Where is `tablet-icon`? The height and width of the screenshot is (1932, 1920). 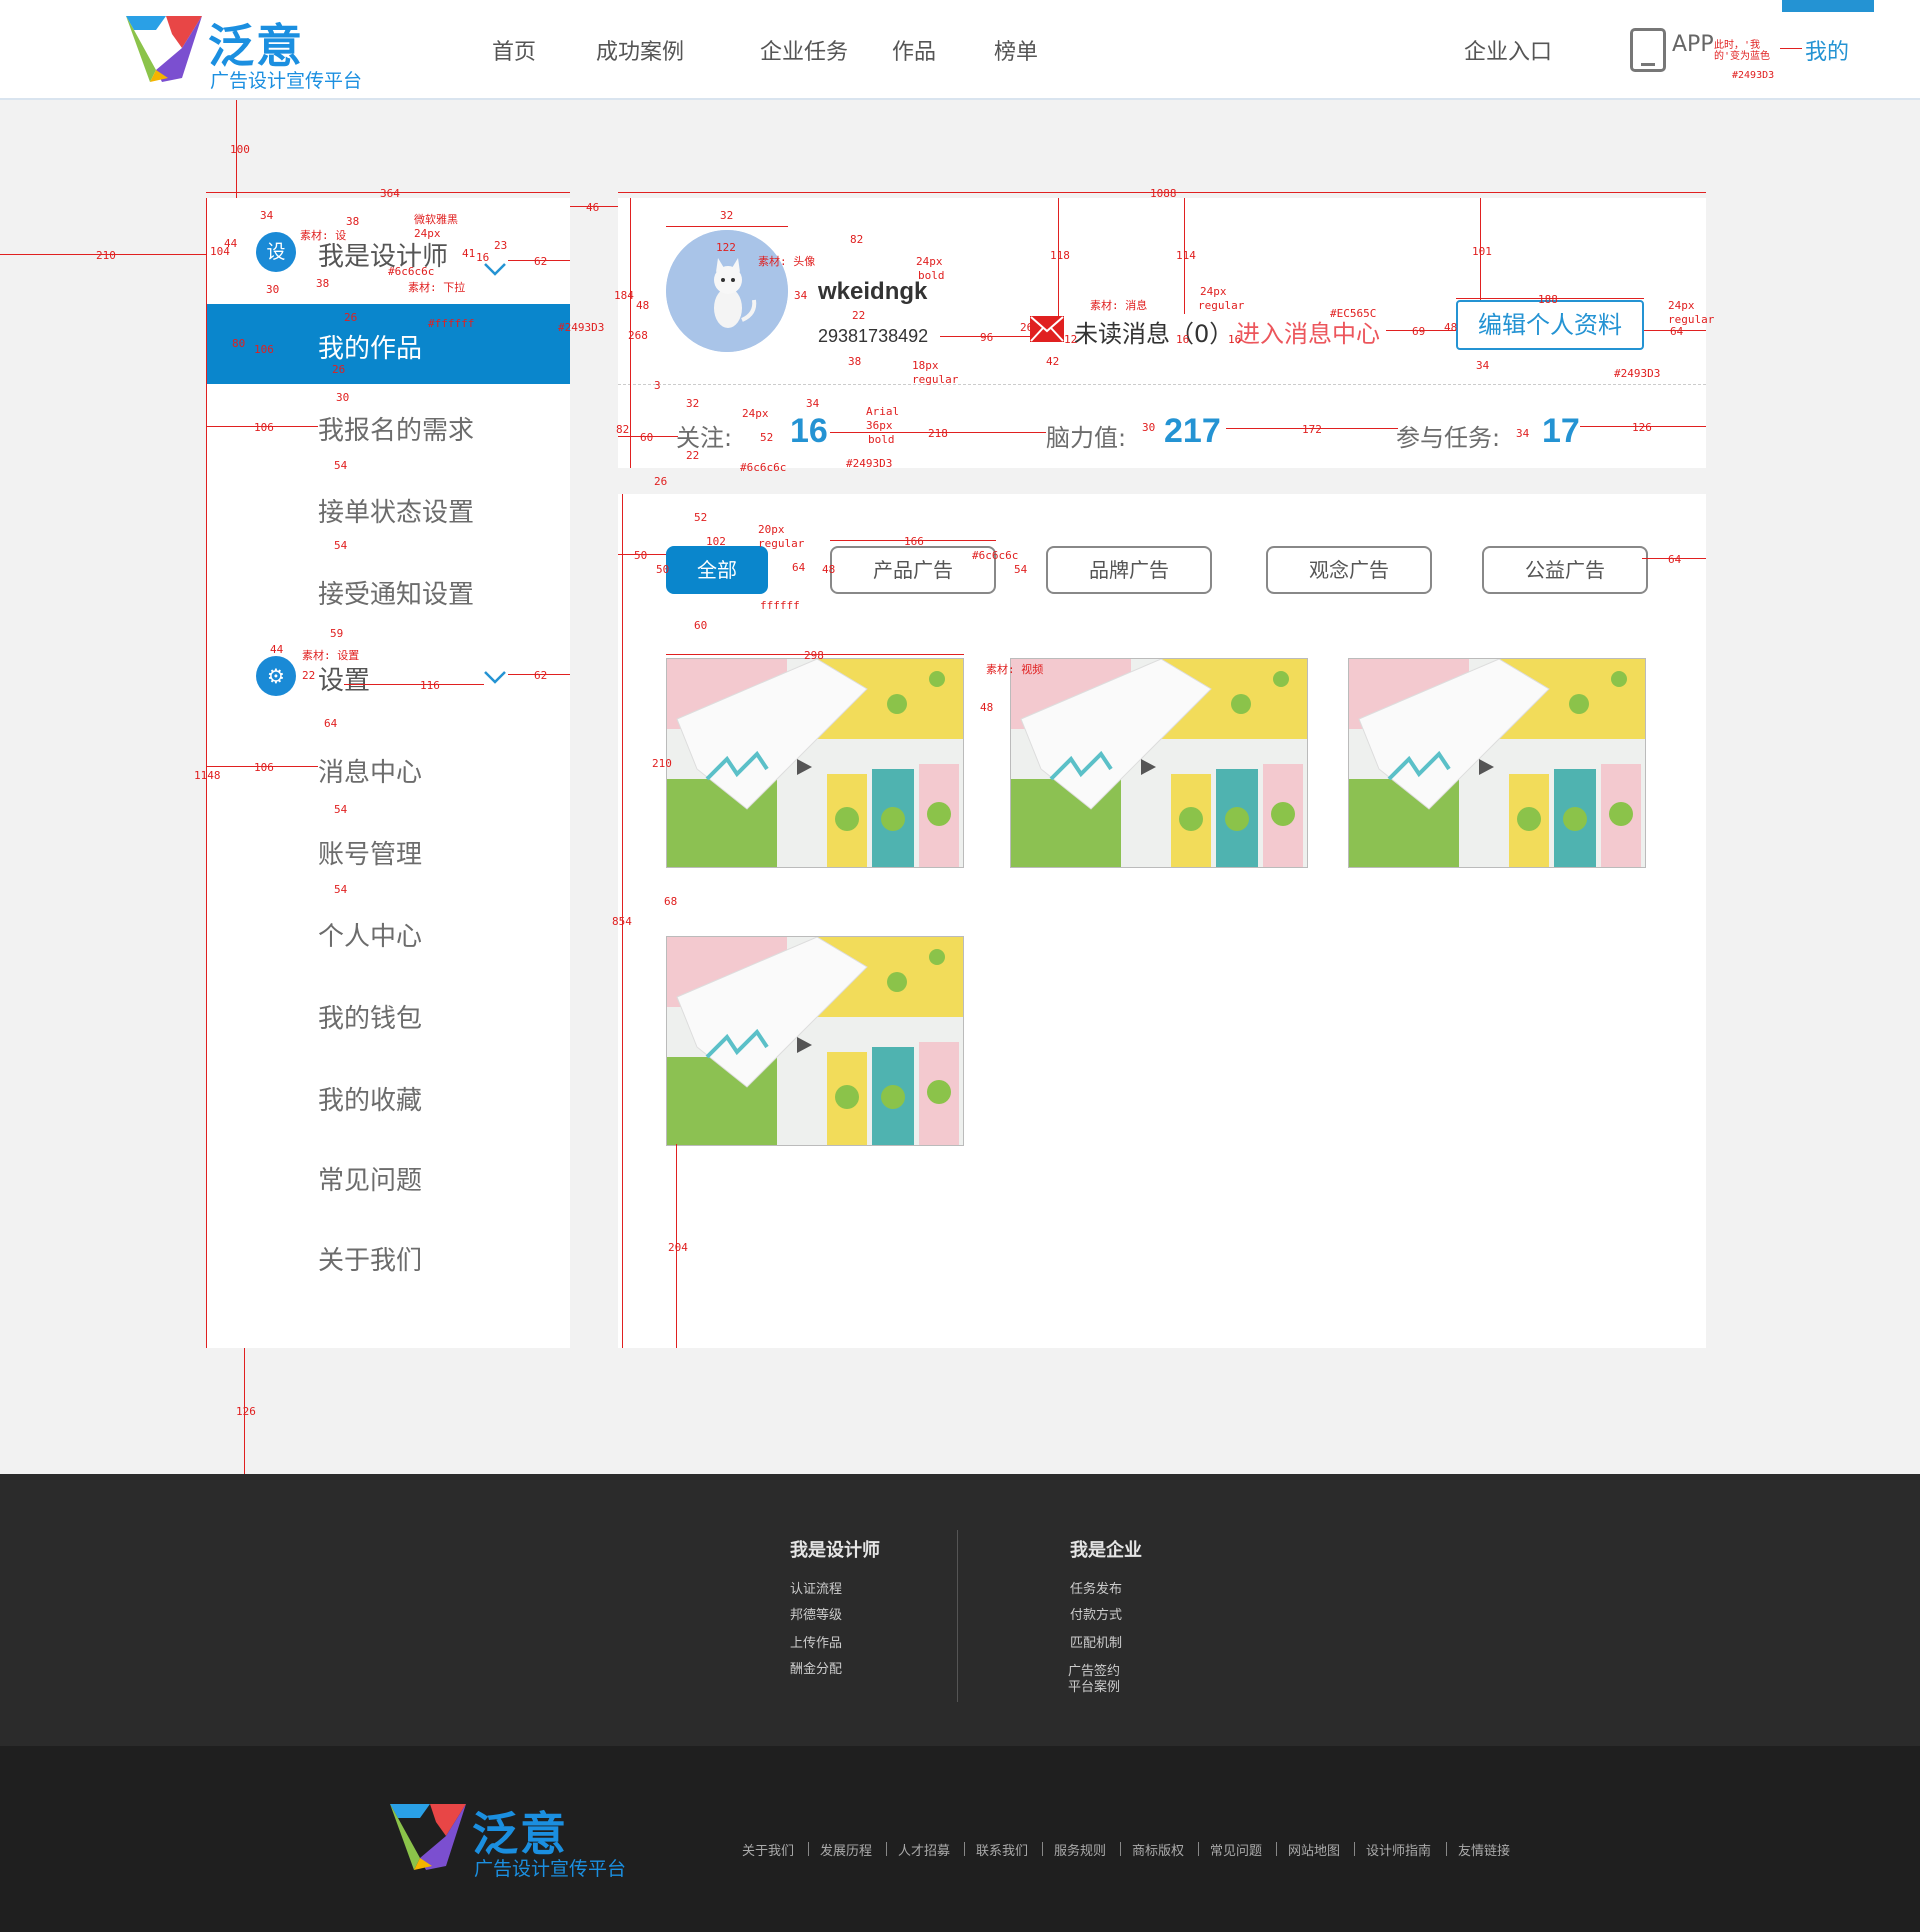 tablet-icon is located at coordinates (1648, 50).